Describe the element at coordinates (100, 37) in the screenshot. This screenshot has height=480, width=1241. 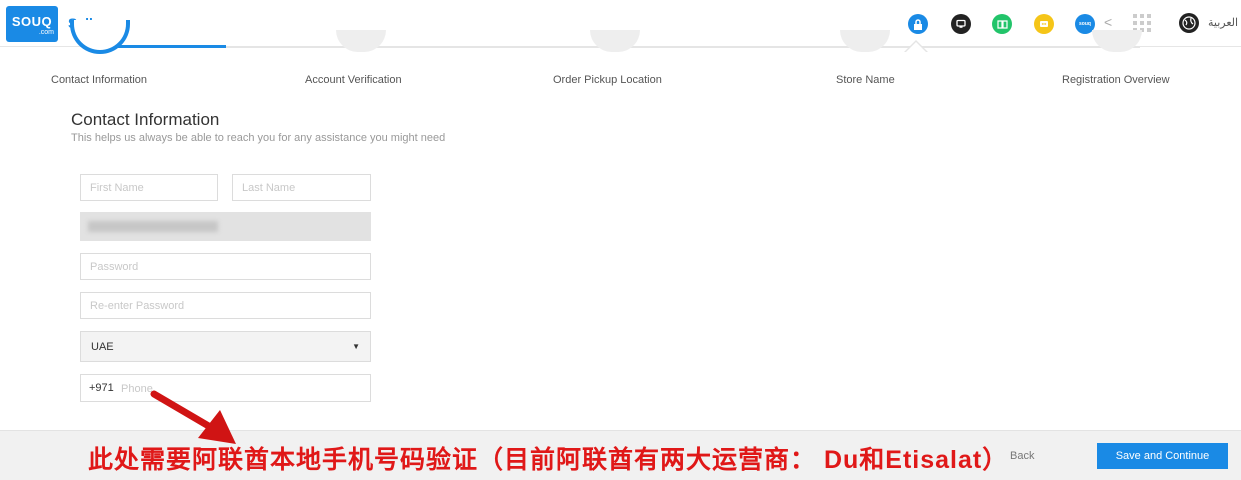
I see `step-circle-contact-information` at that location.